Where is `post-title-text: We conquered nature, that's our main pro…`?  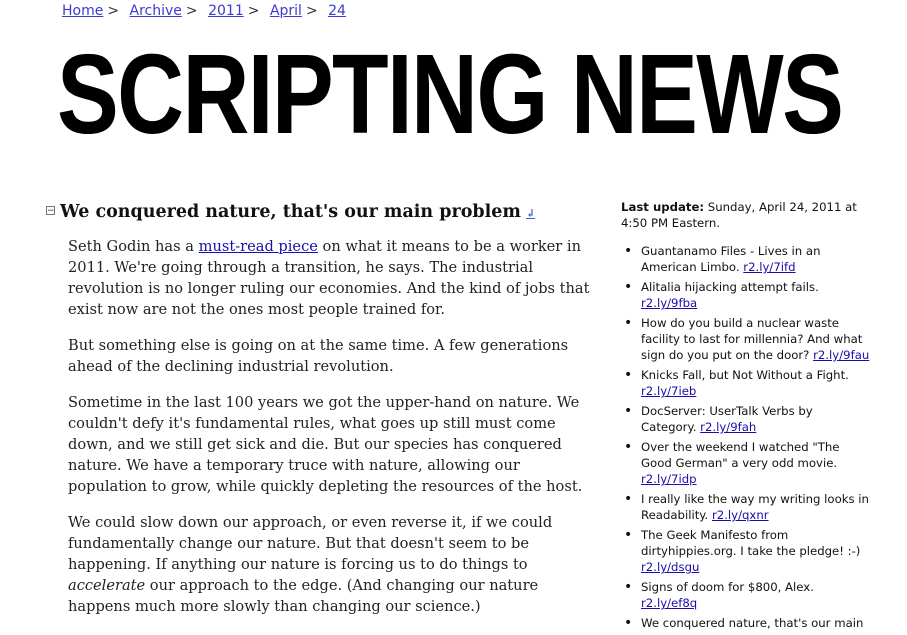 post-title-text: We conquered nature, that's our main pro… is located at coordinates (290, 212).